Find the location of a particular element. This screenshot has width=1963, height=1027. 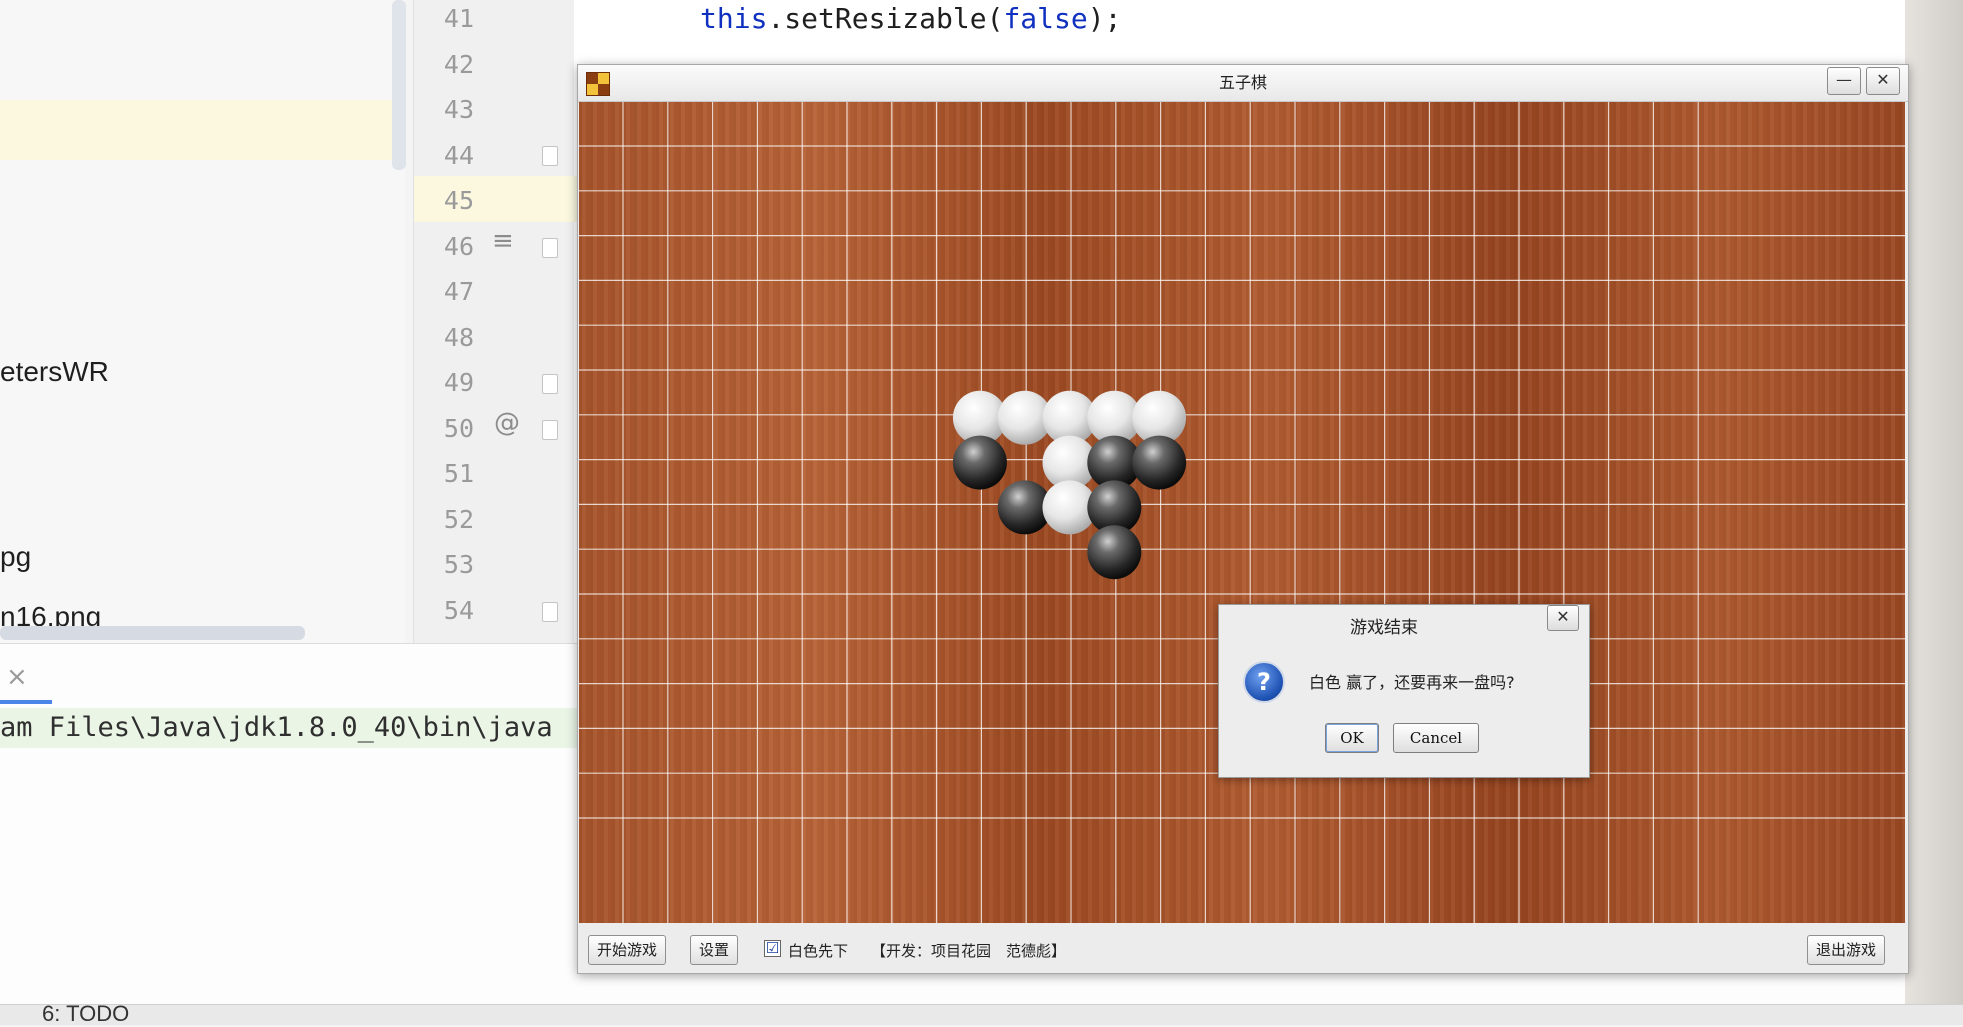

line-number: 46 is located at coordinates (458, 246).